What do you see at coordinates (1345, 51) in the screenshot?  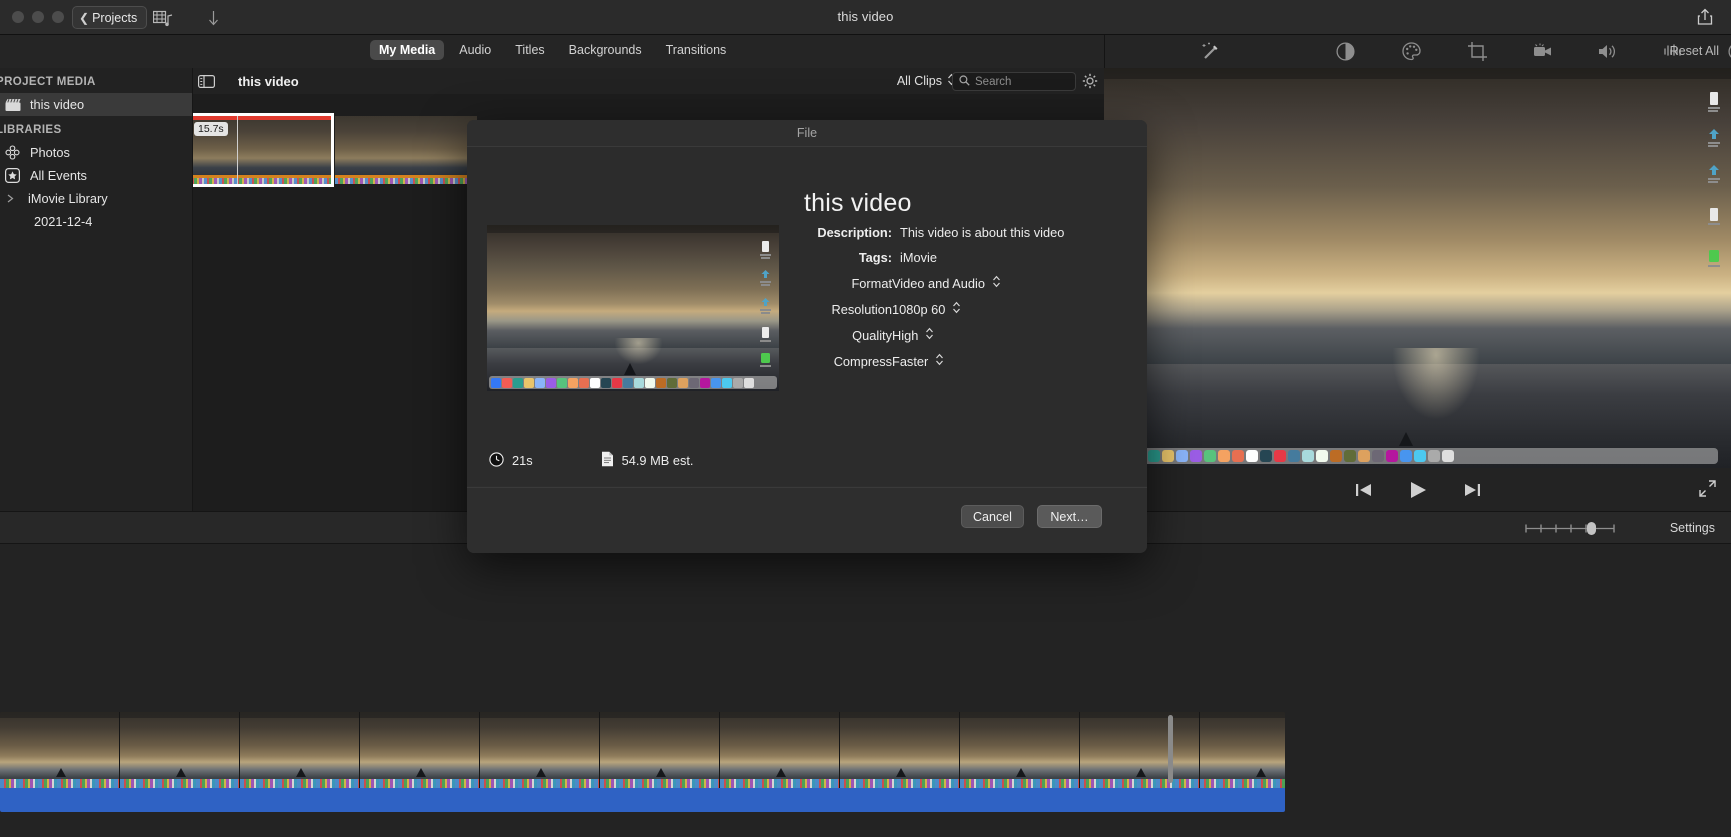 I see `color-balance-icon` at bounding box center [1345, 51].